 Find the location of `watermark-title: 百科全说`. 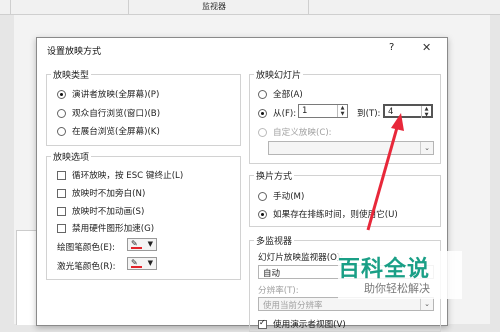

watermark-title: 百科全说 is located at coordinates (384, 269).